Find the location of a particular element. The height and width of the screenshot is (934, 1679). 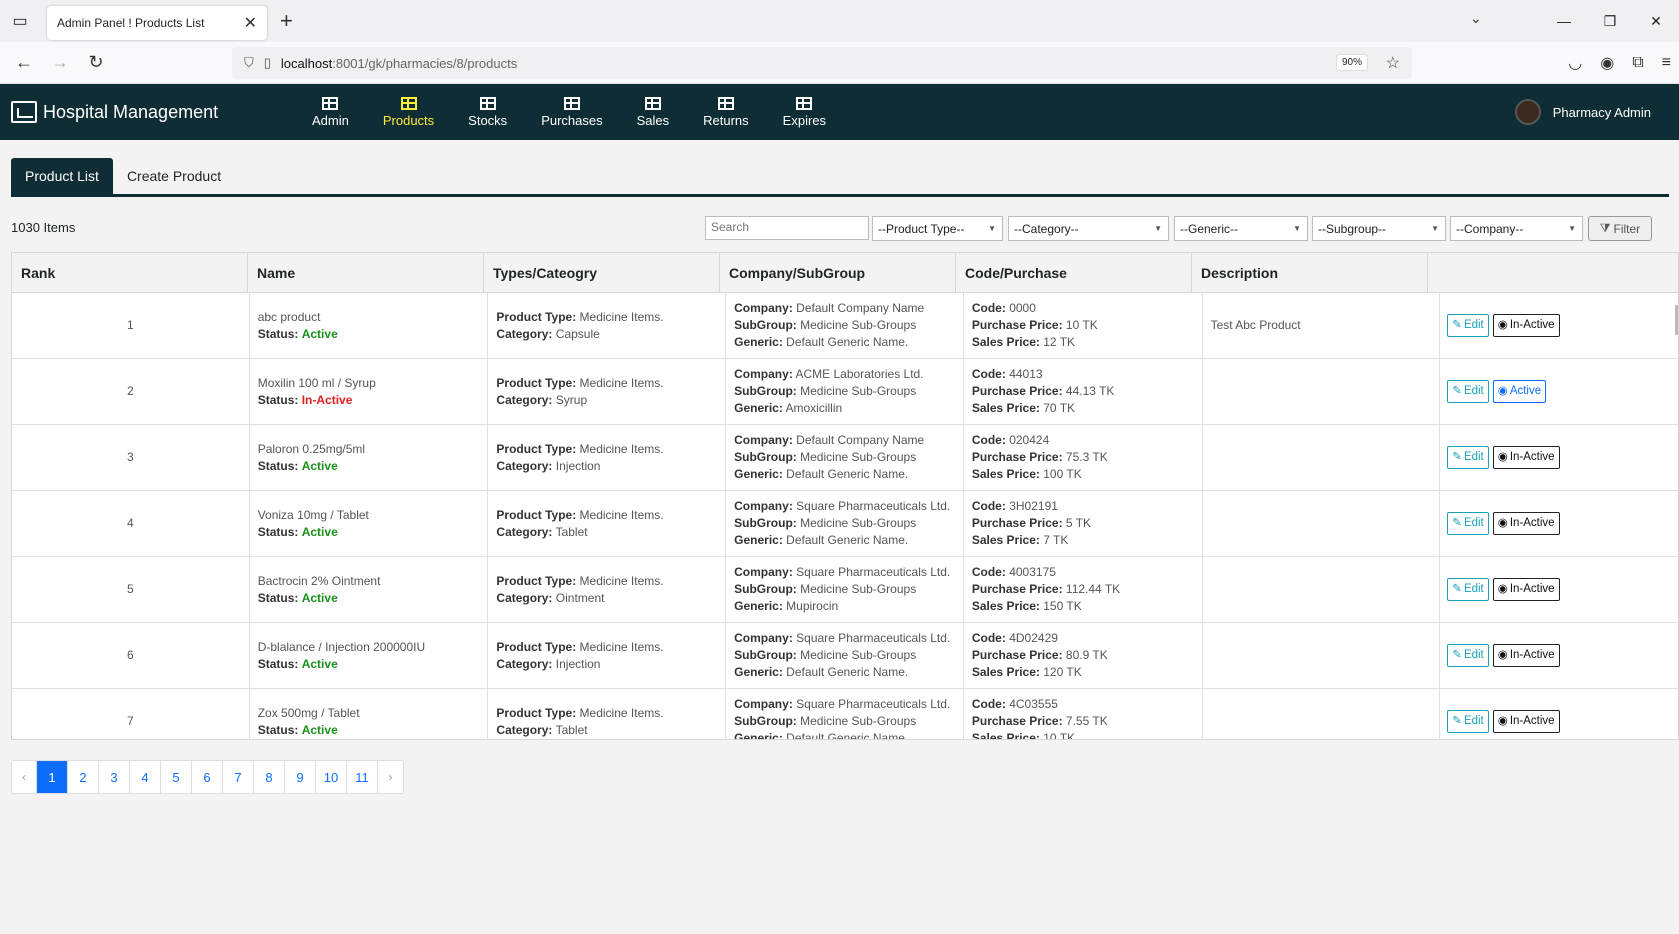

company-label: Company: is located at coordinates (763, 308).